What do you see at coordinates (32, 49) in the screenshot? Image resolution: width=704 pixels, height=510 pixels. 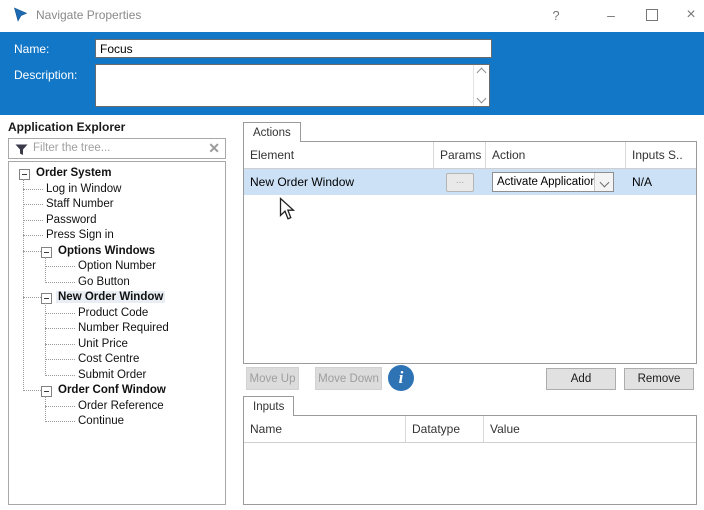 I see `name-label: Name:` at bounding box center [32, 49].